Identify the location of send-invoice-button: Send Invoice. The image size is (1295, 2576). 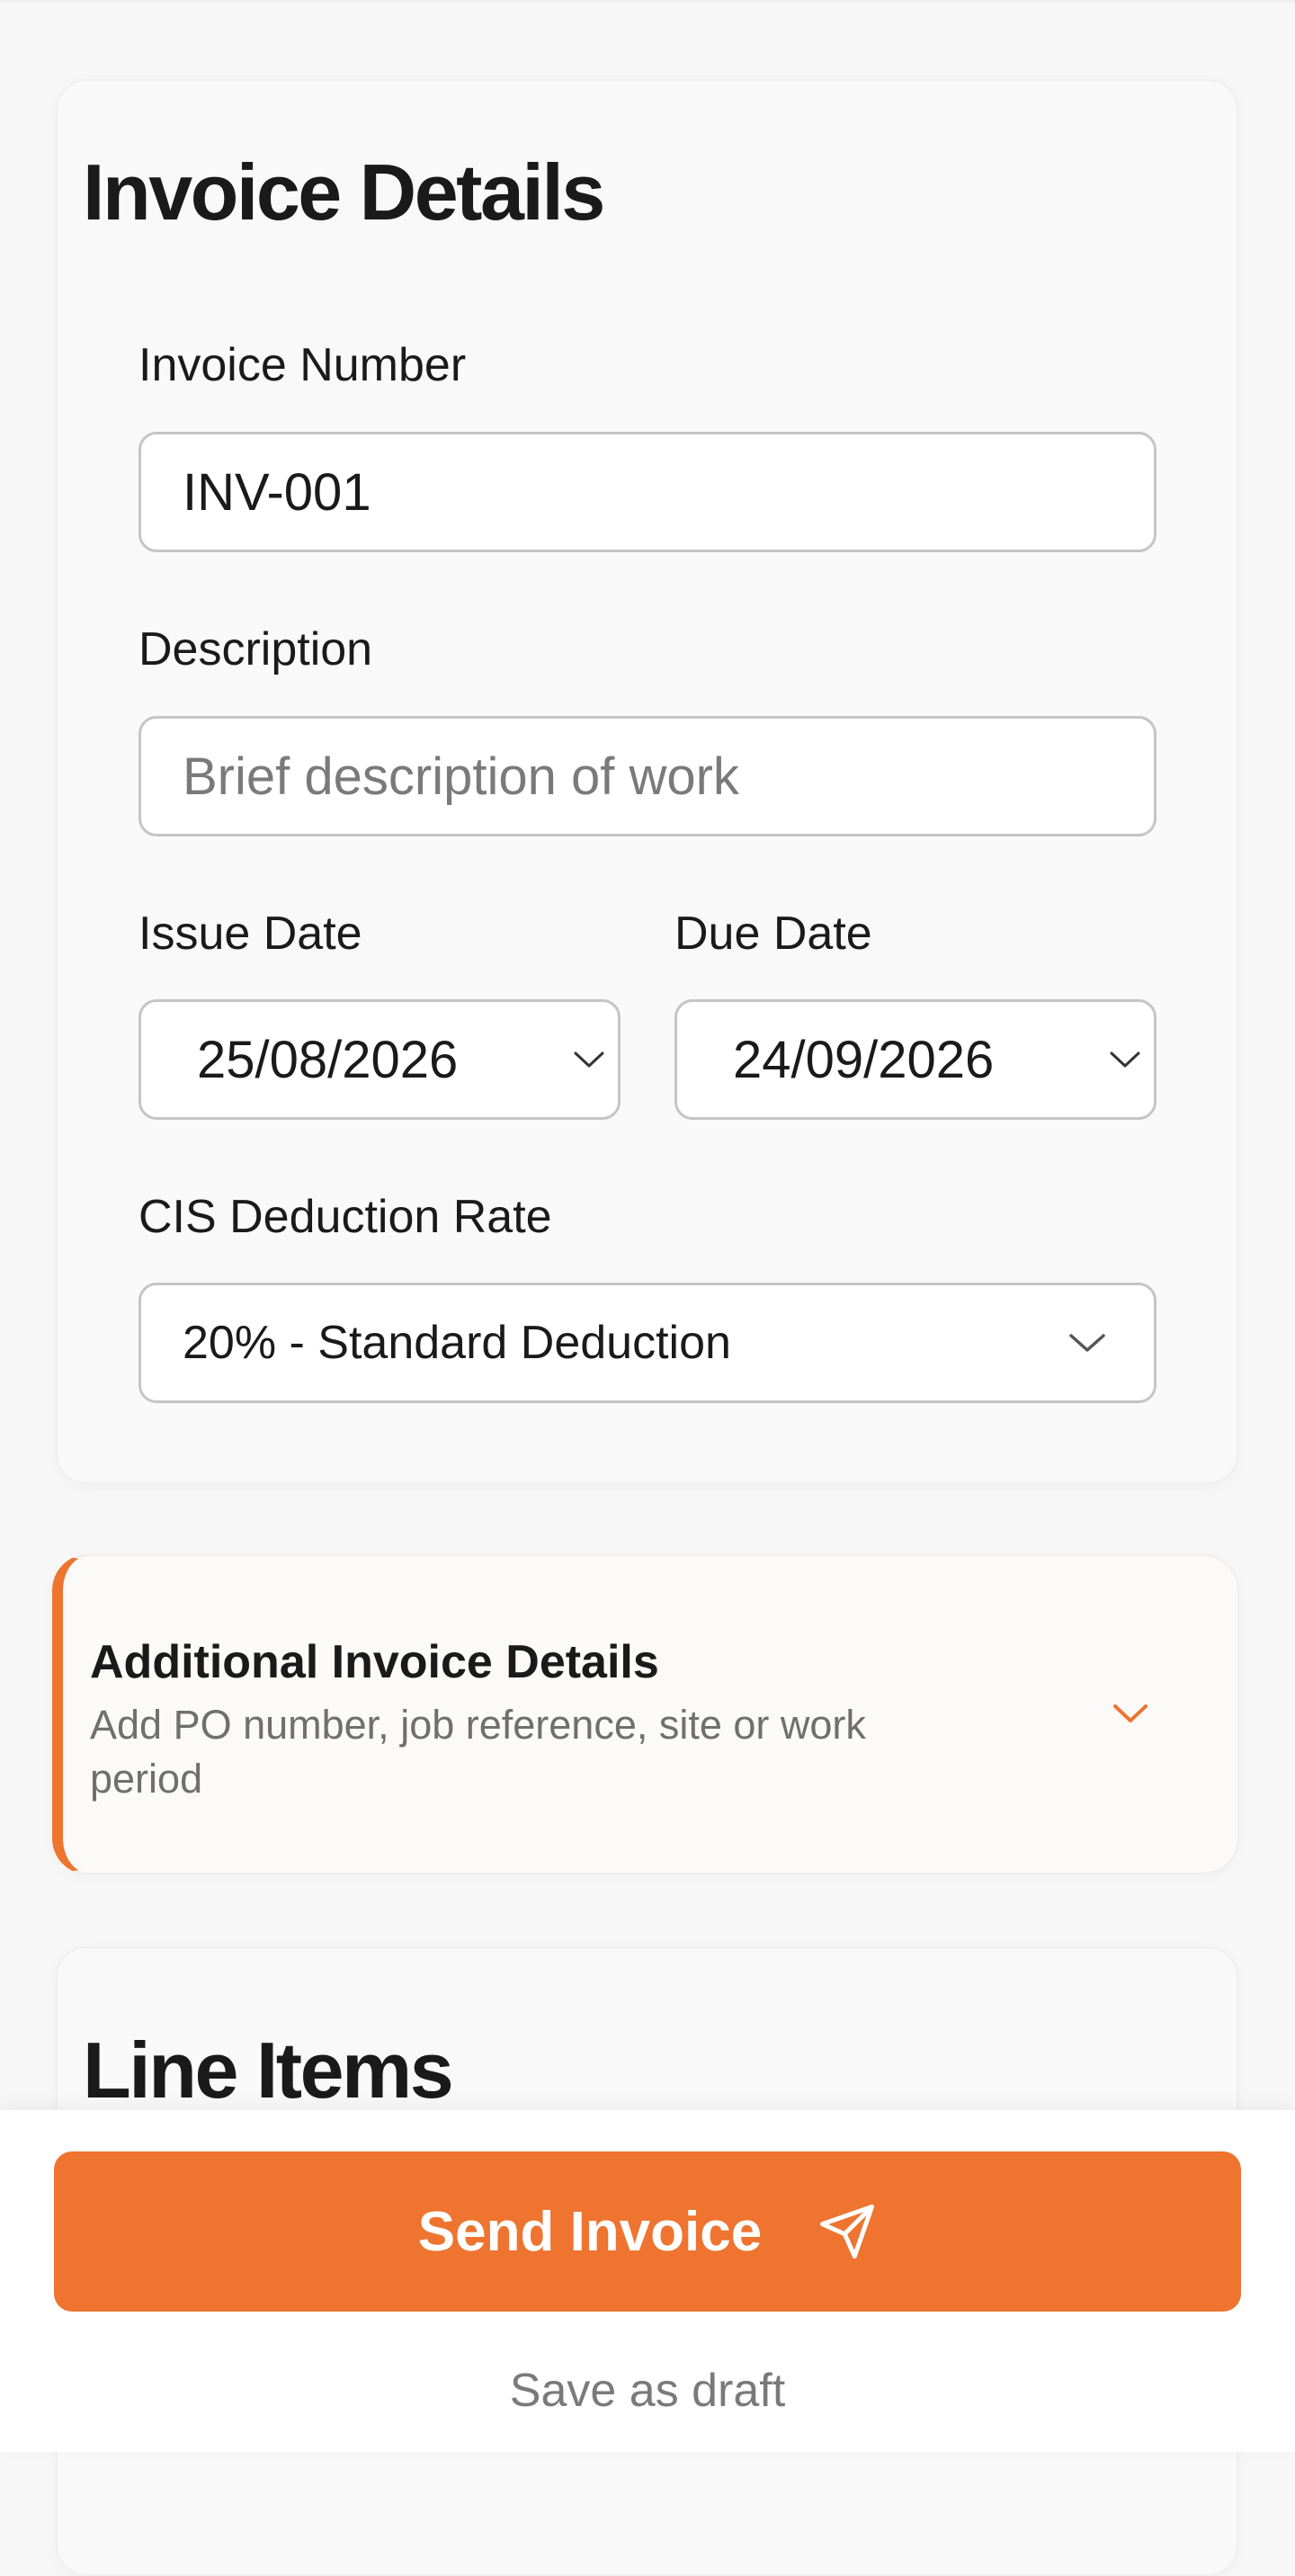
(647, 2231).